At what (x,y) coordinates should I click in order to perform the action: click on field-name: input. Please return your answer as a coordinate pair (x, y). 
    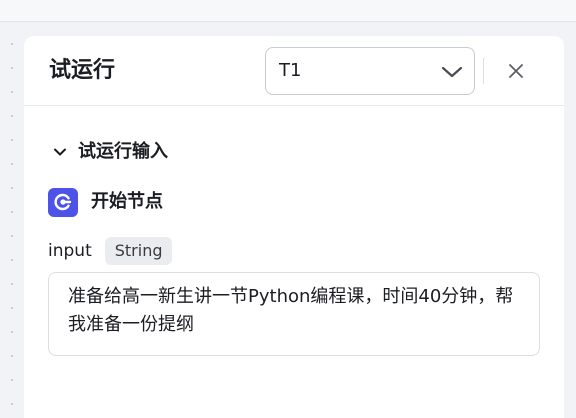
    Looking at the image, I should click on (70, 251).